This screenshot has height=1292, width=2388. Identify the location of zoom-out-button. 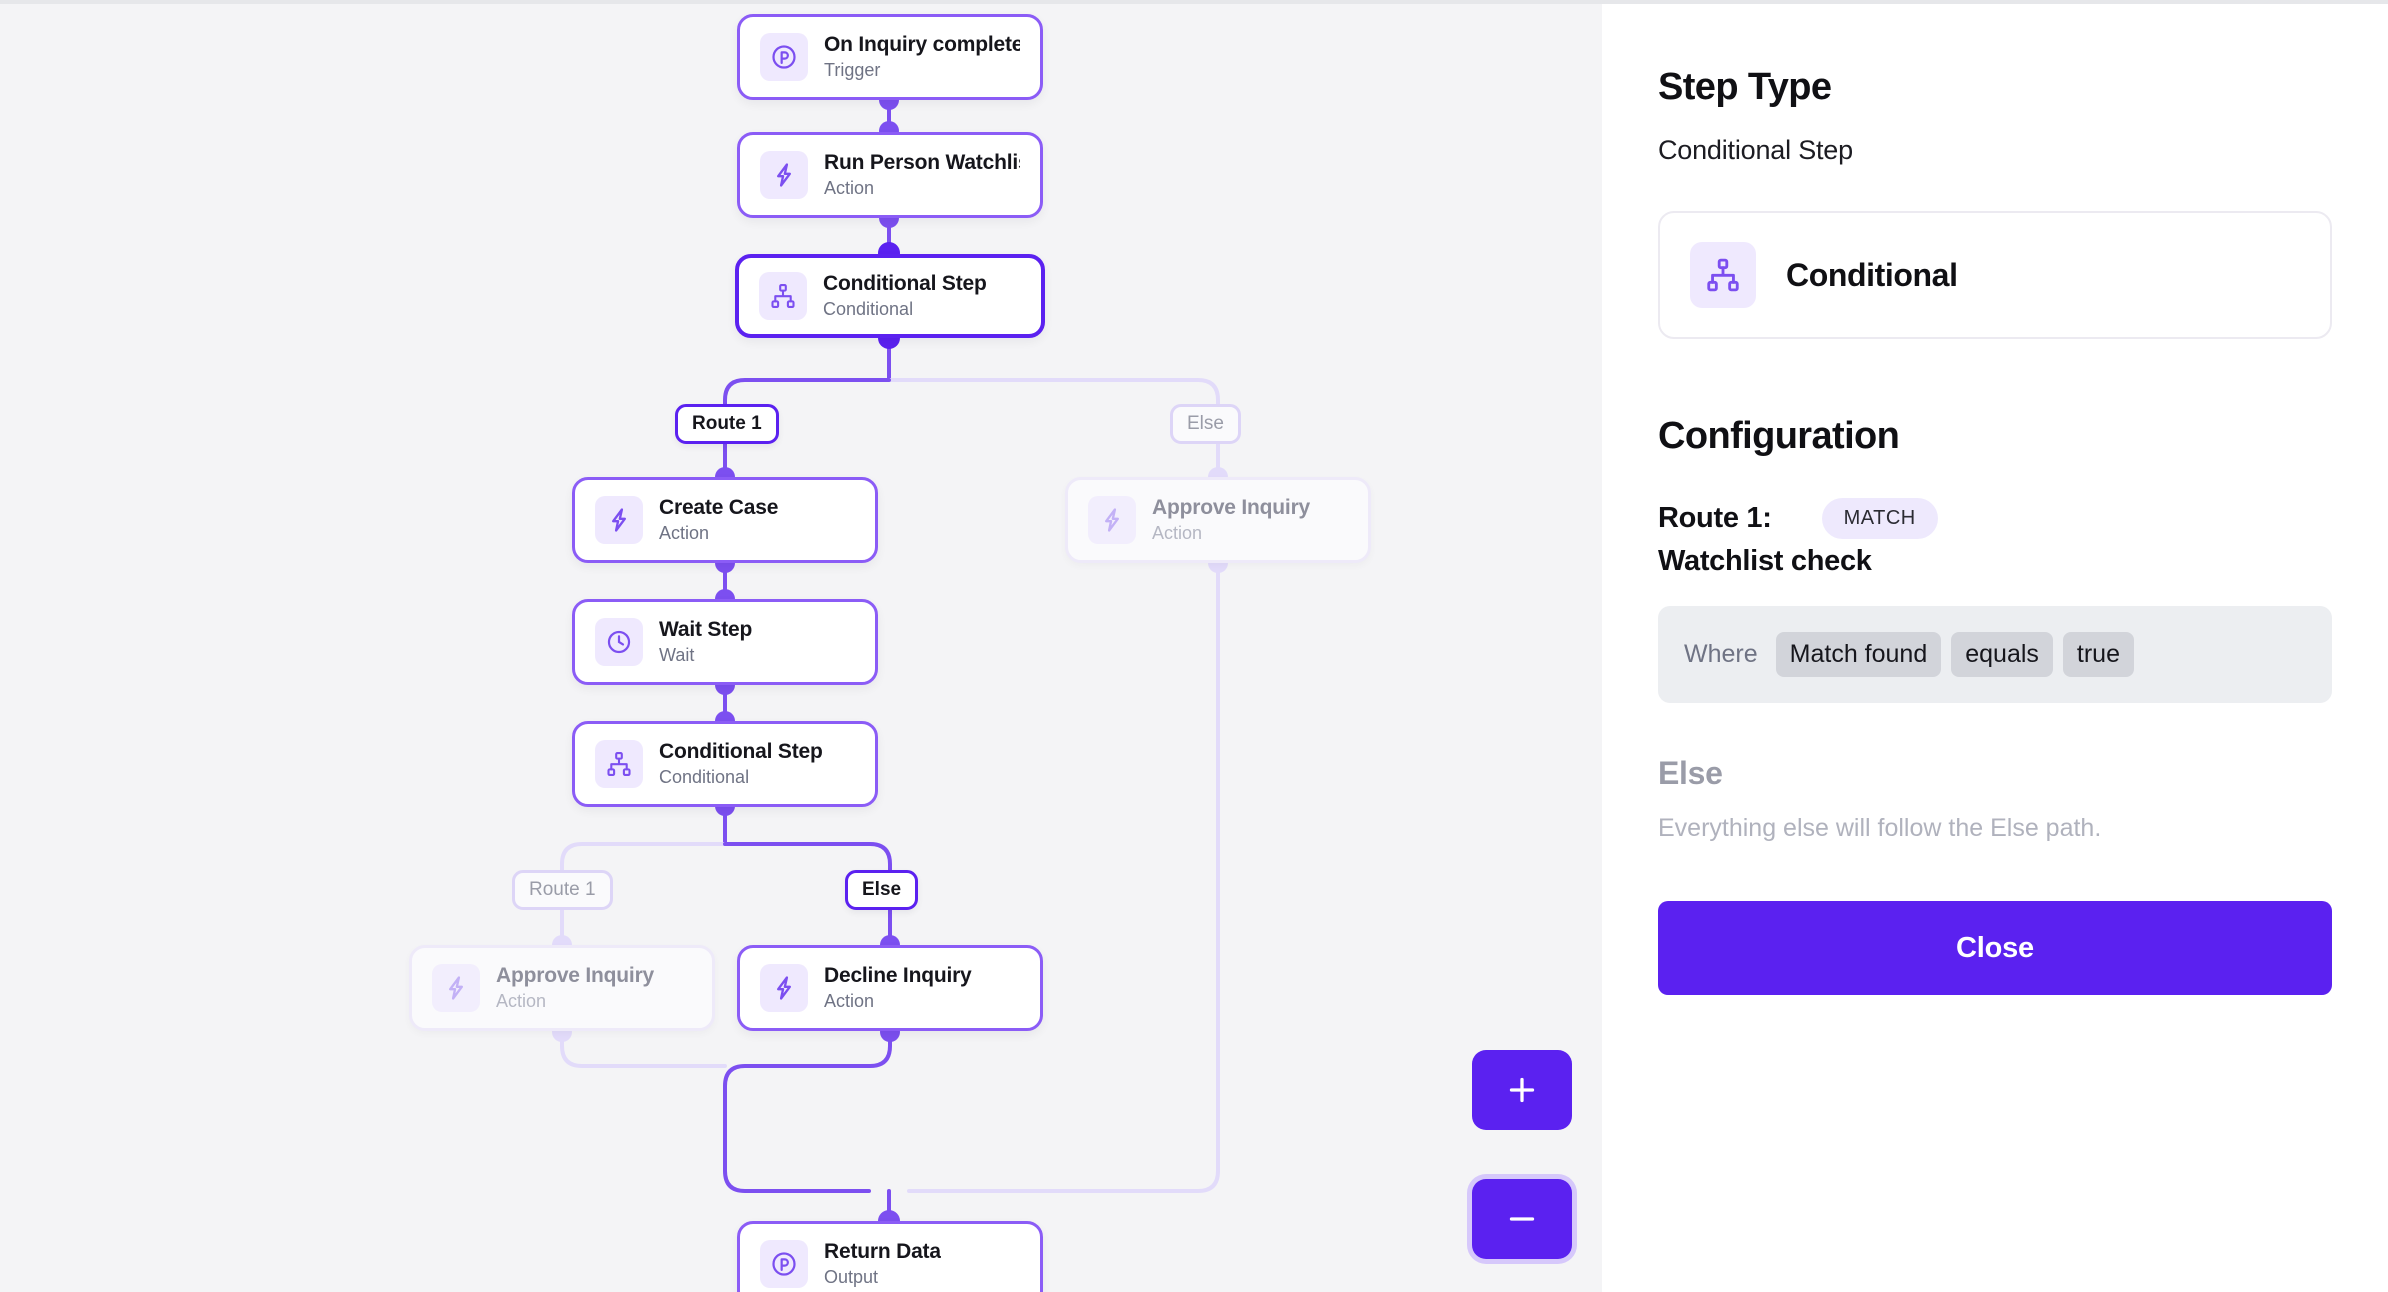
(1522, 1219).